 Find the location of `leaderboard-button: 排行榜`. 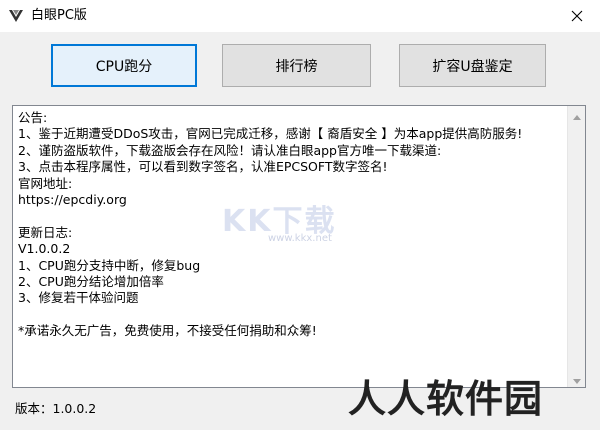

leaderboard-button: 排行榜 is located at coordinates (296, 65).